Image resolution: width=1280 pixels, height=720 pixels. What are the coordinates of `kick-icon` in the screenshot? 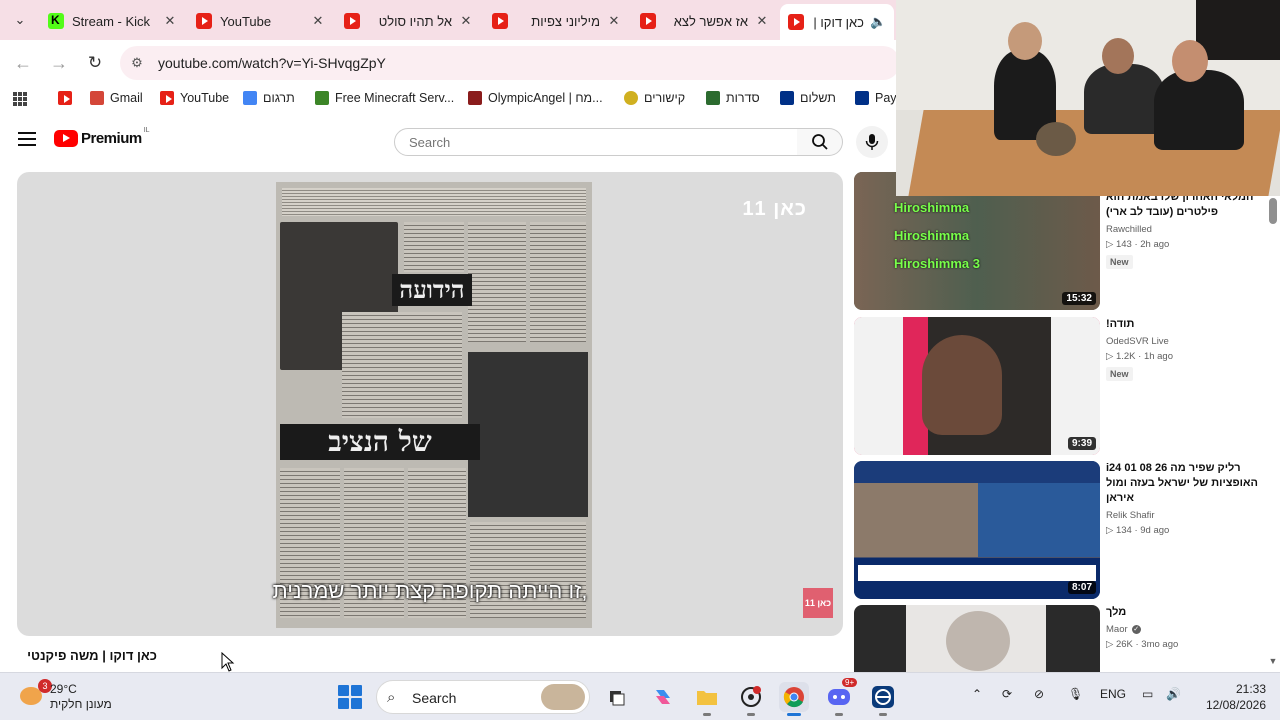 It's located at (56, 21).